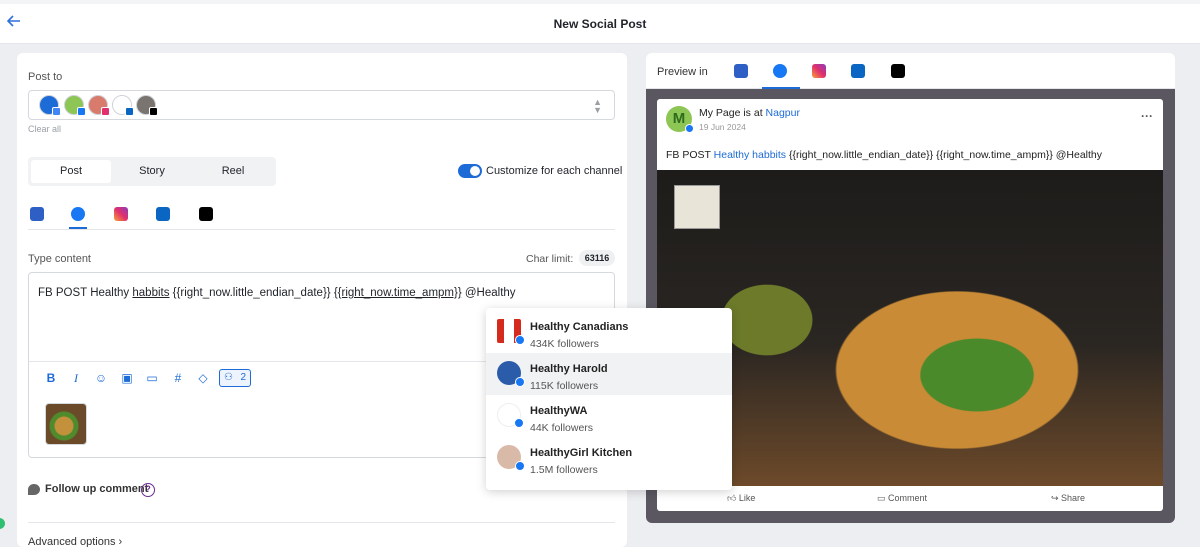 The width and height of the screenshot is (1200, 547). Describe the element at coordinates (235, 378) in the screenshot. I see `mention-button: ⚇ 2` at that location.